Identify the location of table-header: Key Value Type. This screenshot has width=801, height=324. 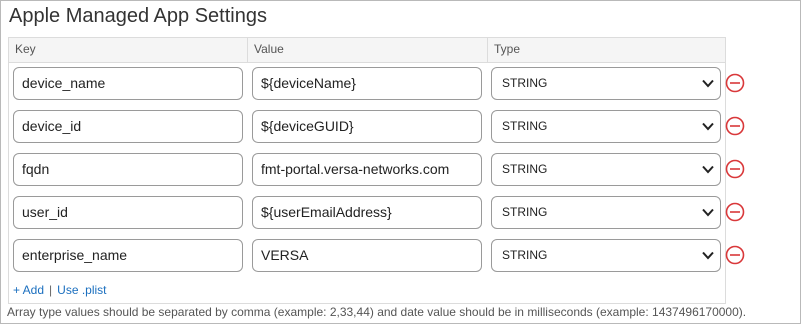
(367, 50).